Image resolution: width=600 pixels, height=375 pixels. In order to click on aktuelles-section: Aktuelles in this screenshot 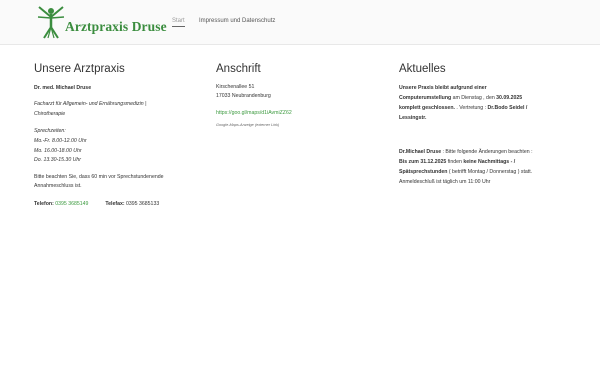, I will do `click(422, 69)`.